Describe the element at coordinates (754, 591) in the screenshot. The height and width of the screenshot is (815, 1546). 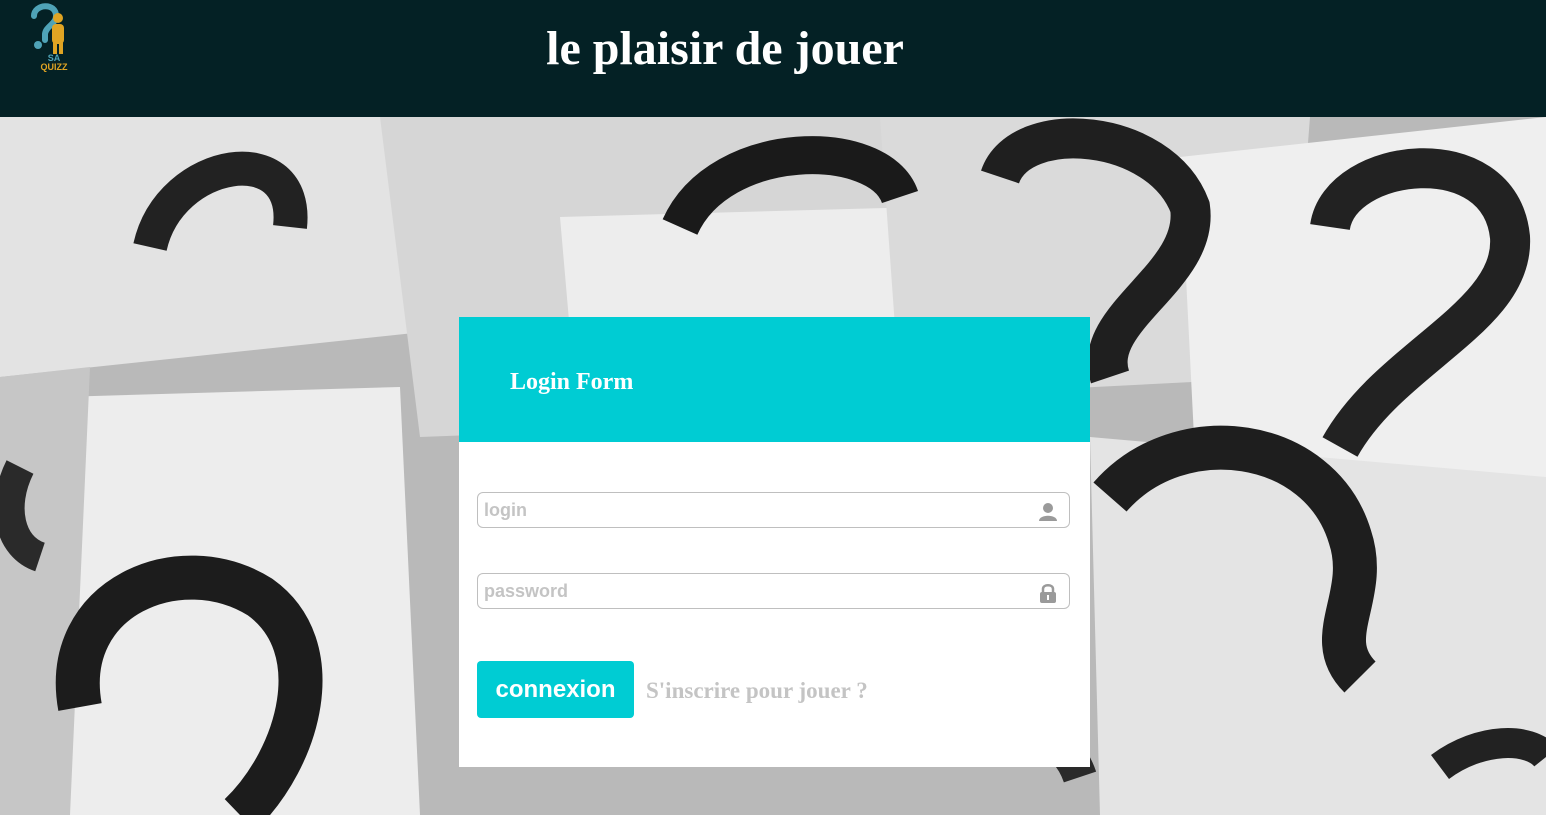
I see `password-input` at that location.